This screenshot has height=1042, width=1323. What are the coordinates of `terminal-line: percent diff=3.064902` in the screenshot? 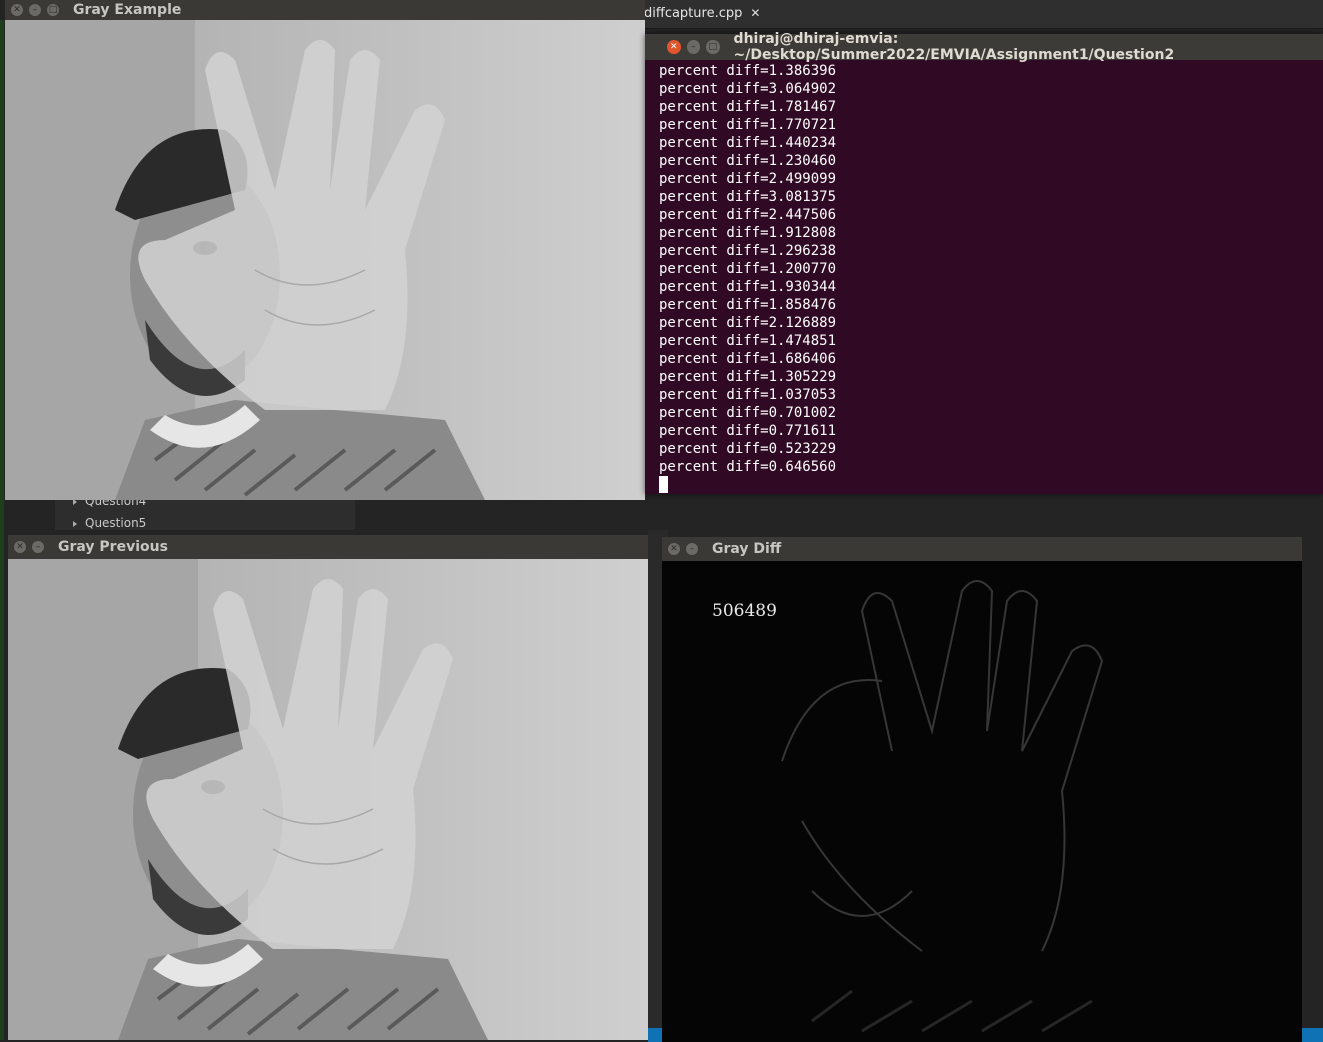 It's located at (748, 89).